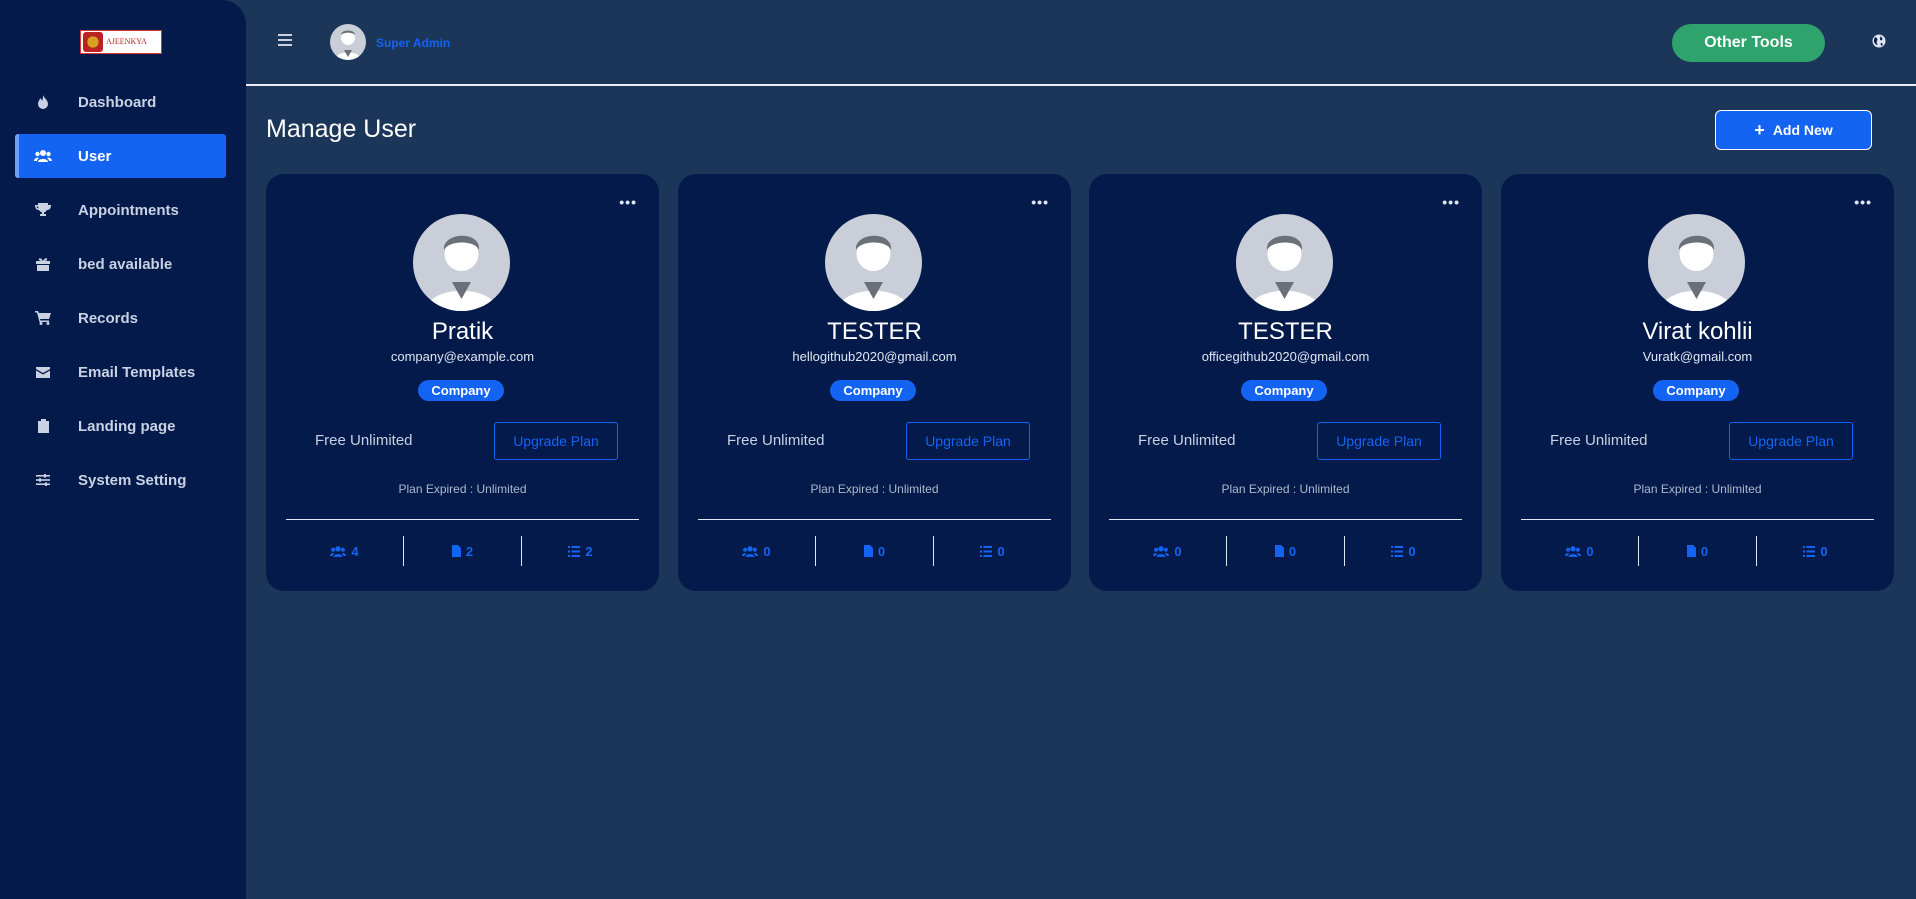 The height and width of the screenshot is (899, 1916). I want to click on user-email: officegithub2020@gmail.com, so click(1285, 356).